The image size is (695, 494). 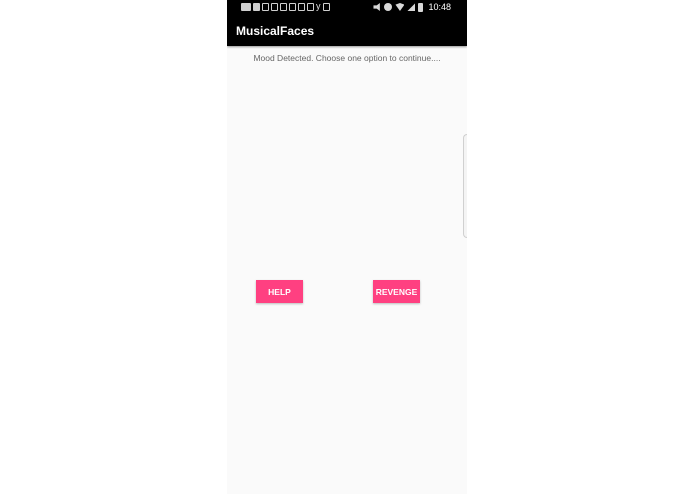 I want to click on revenge-button: REVENGE, so click(x=396, y=291).